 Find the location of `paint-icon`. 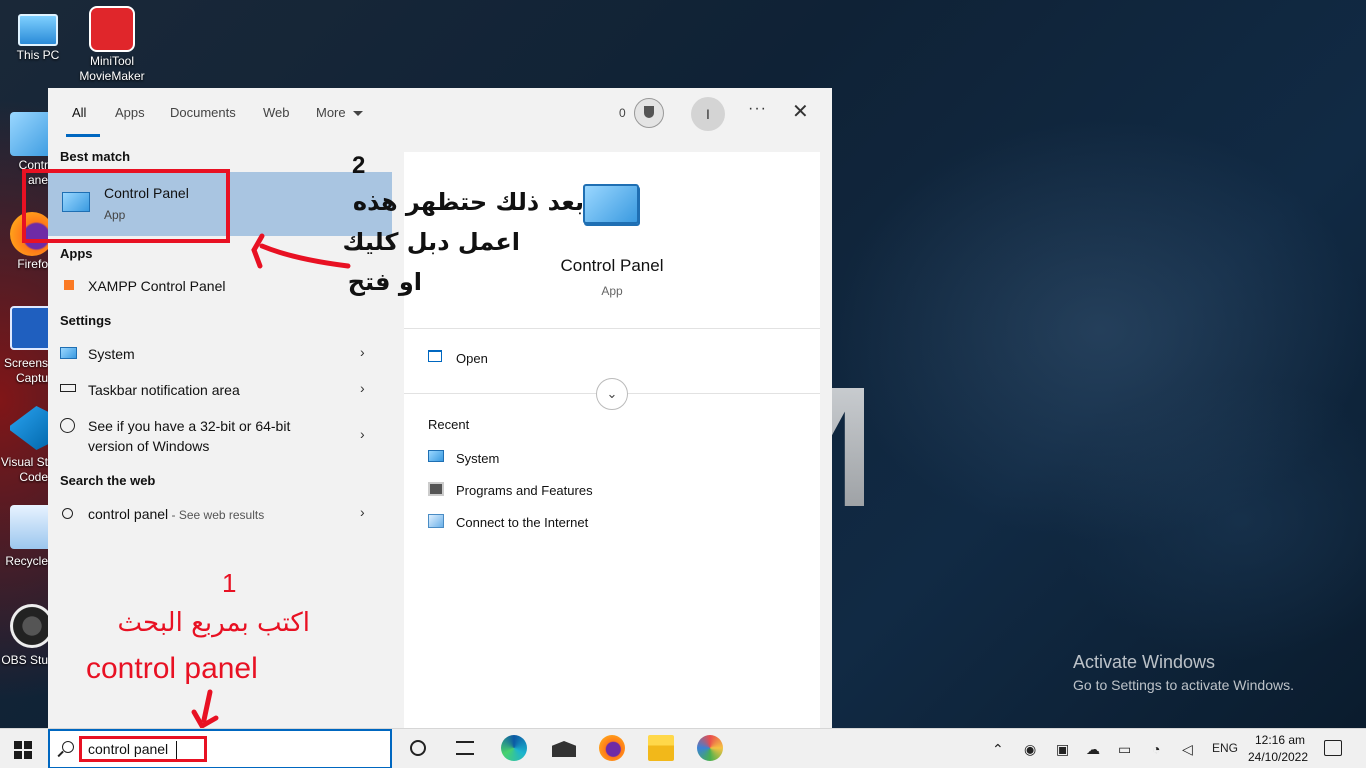

paint-icon is located at coordinates (710, 748).